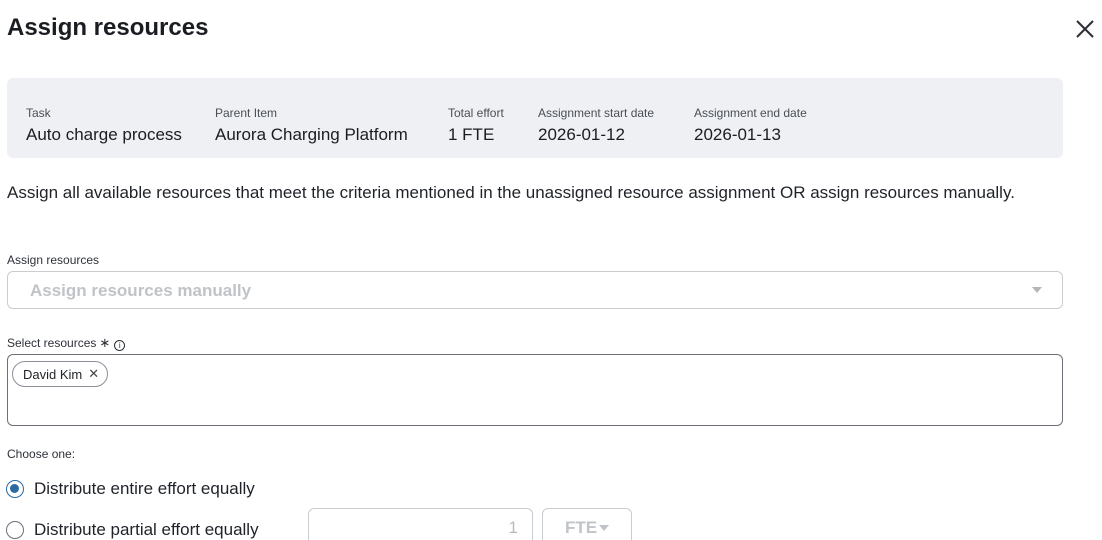  I want to click on resource-chip: David Kim ✕, so click(60, 374).